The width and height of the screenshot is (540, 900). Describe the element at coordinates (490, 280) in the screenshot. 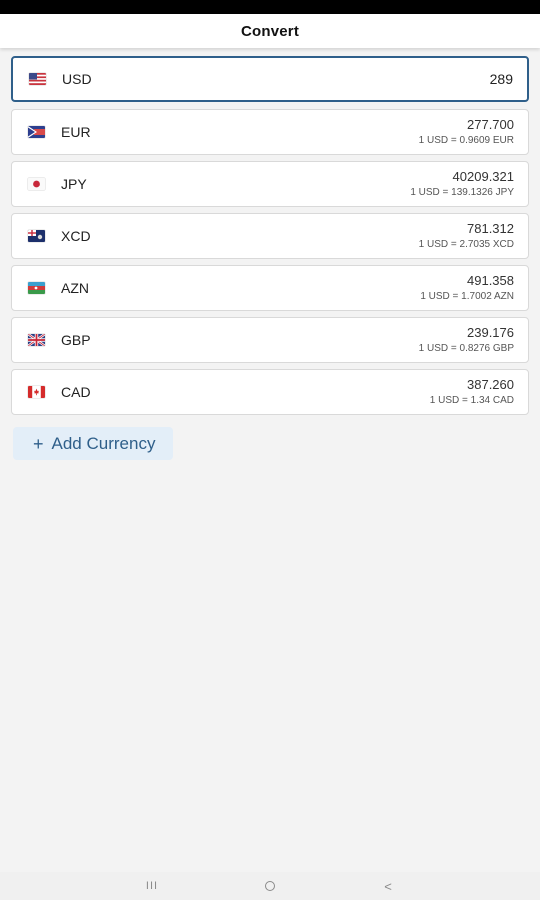

I see `currency-amount: 491.358` at that location.